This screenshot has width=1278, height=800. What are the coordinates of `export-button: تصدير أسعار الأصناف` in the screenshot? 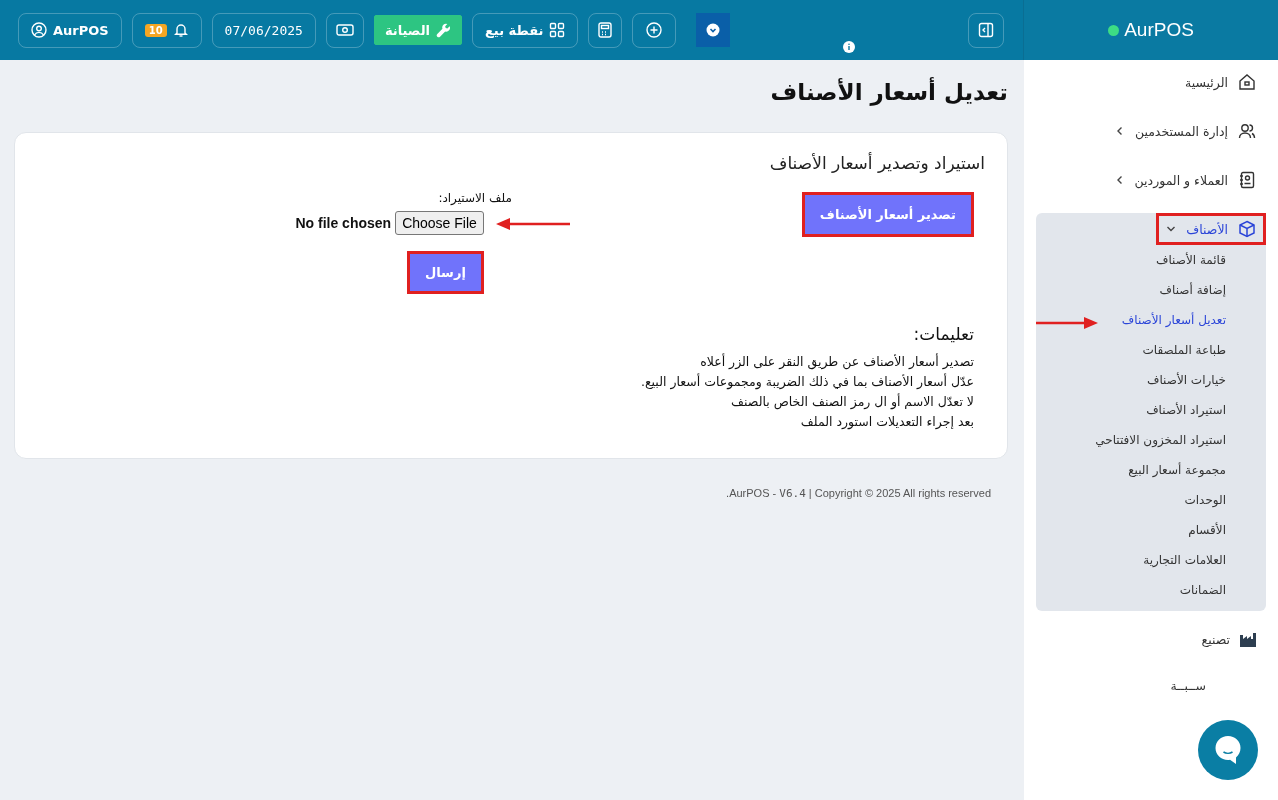 It's located at (887, 214).